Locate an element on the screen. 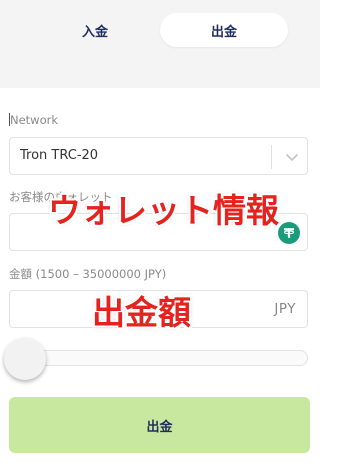 This screenshot has width=337, height=466. withdraw-submit-button: 出金 is located at coordinates (159, 425).